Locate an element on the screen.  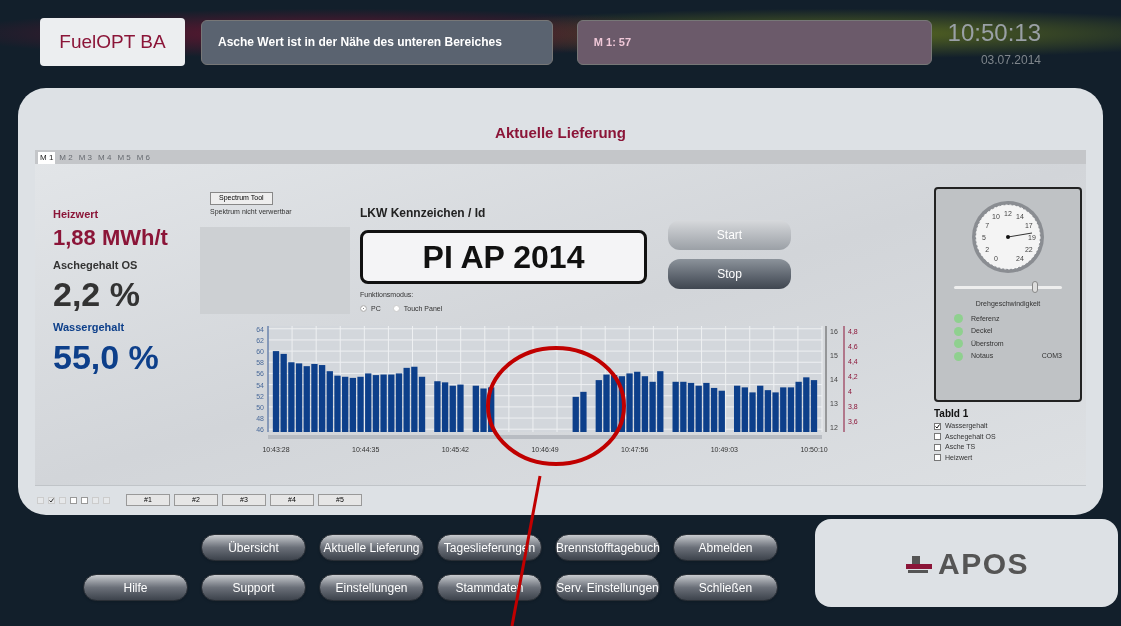
reading-label: Wassergehalt is located at coordinates (89, 327).